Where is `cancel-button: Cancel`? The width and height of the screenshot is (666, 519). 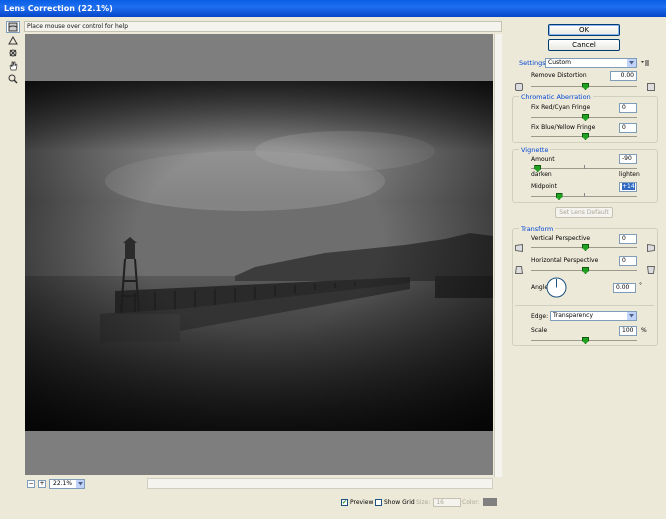
cancel-button: Cancel is located at coordinates (584, 45).